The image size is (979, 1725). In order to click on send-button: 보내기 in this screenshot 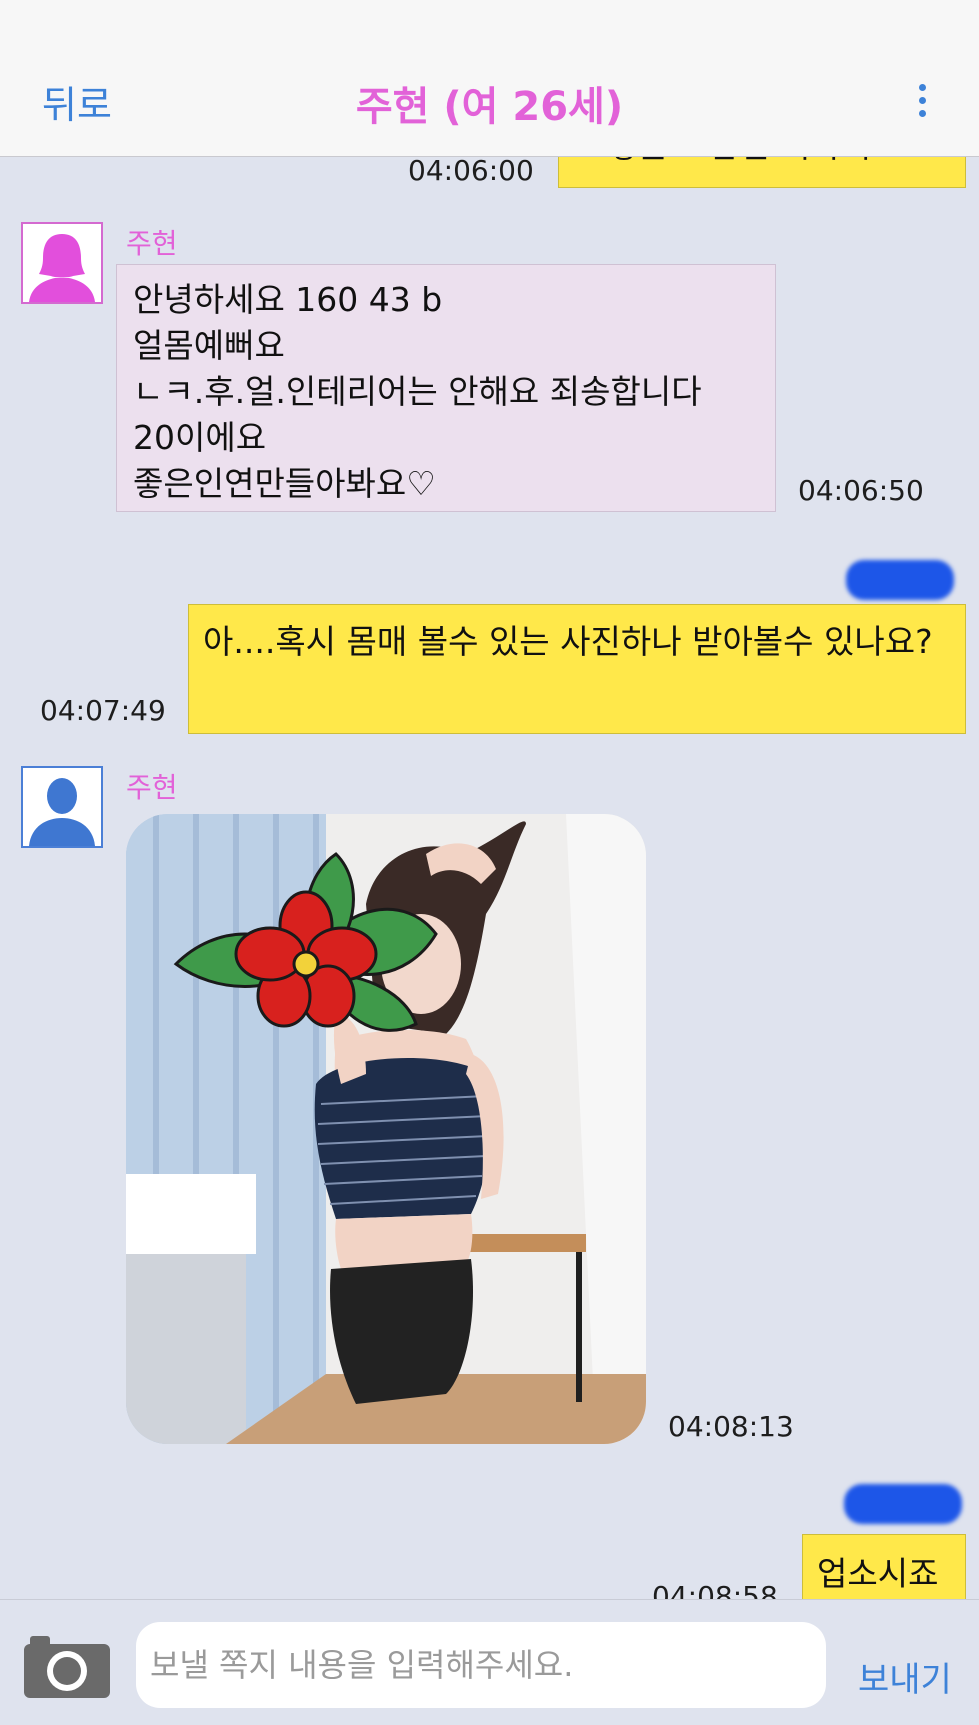, I will do `click(905, 1676)`.